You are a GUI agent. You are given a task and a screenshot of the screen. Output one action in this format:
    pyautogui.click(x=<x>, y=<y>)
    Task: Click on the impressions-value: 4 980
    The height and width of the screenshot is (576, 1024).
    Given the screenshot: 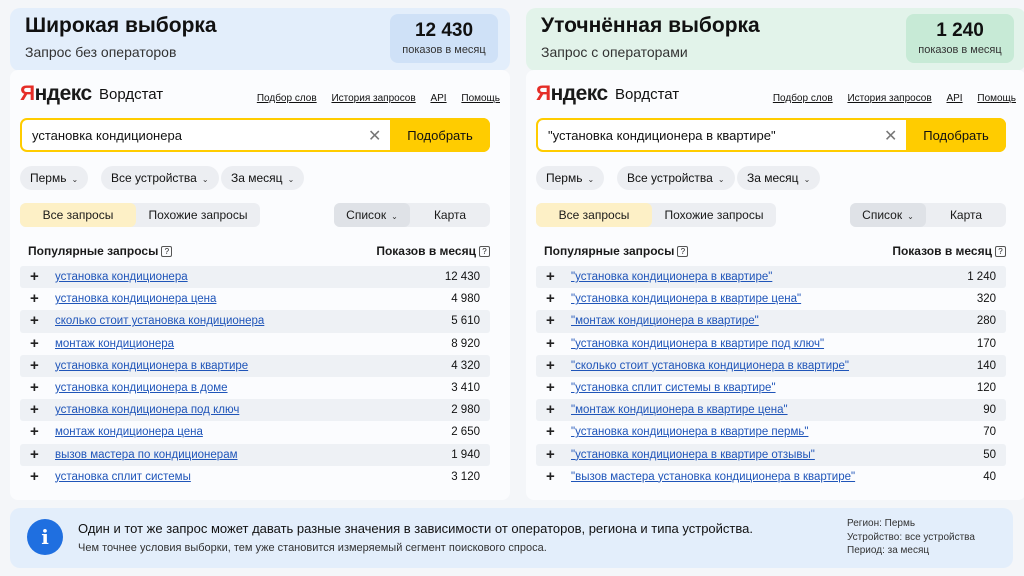 What is the action you would take?
    pyautogui.click(x=465, y=299)
    